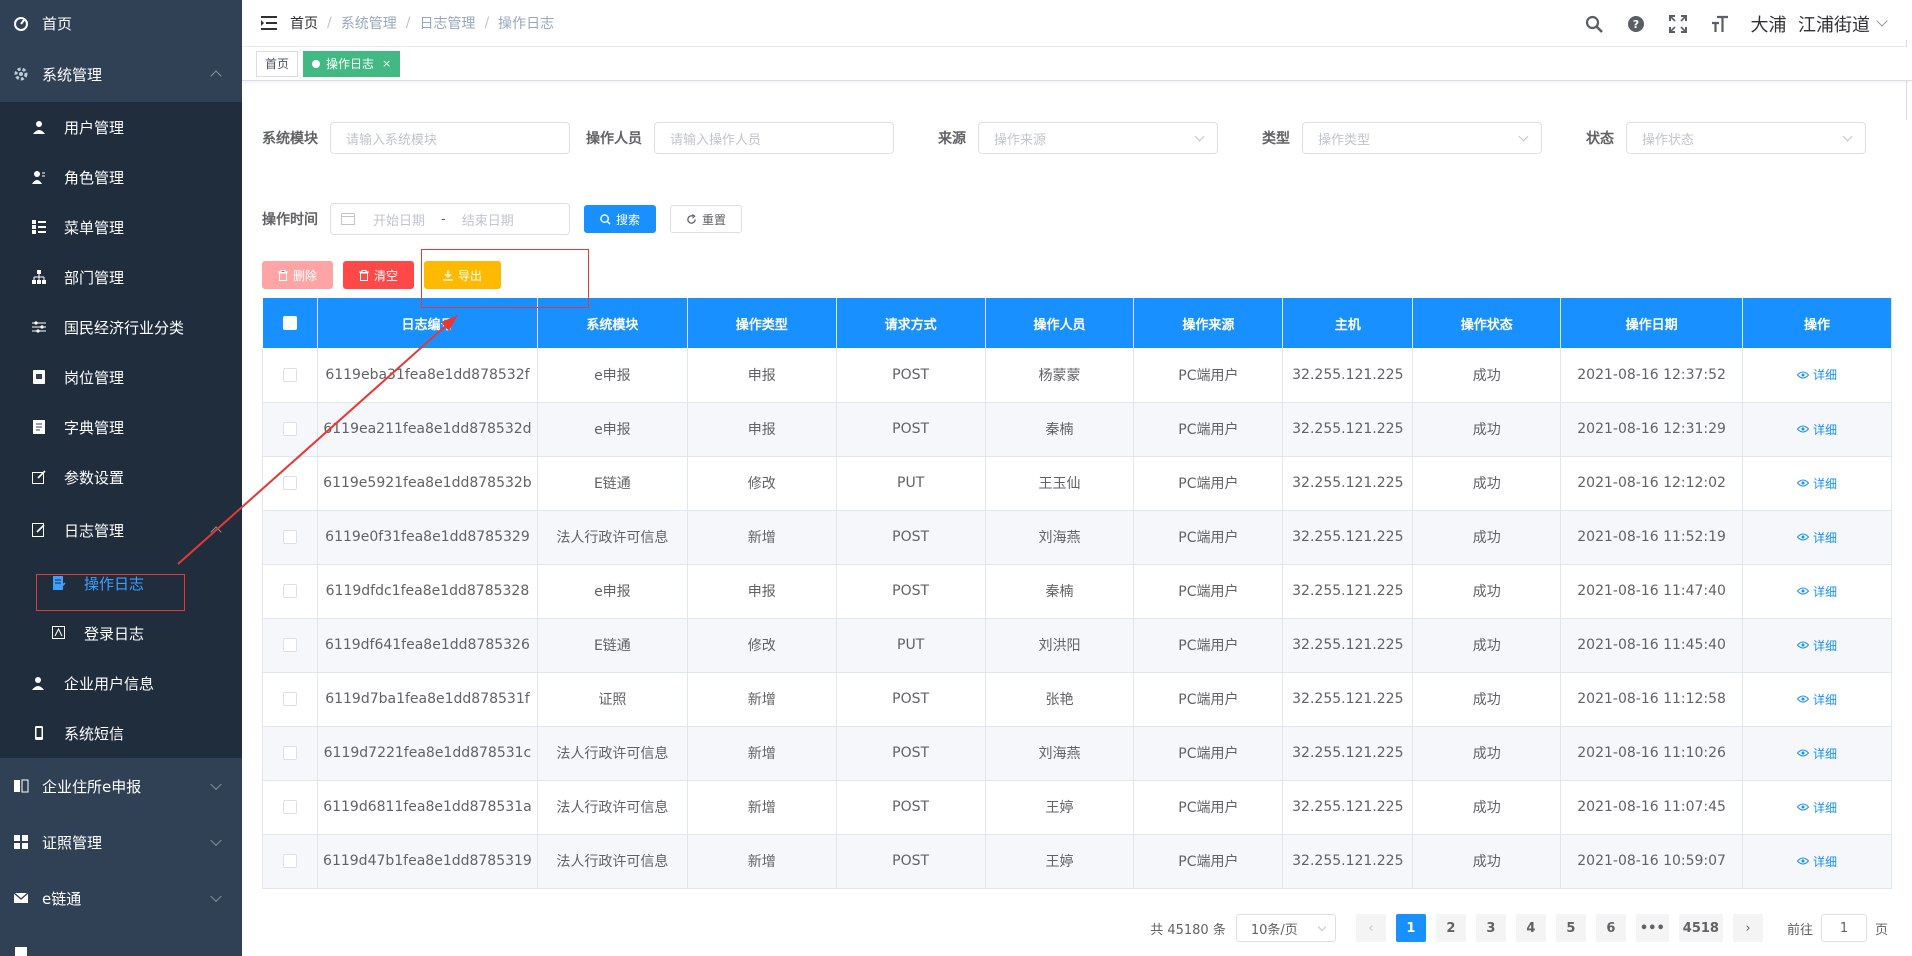 The image size is (1912, 956). Describe the element at coordinates (762, 323) in the screenshot. I see `column-header: 操作类型` at that location.